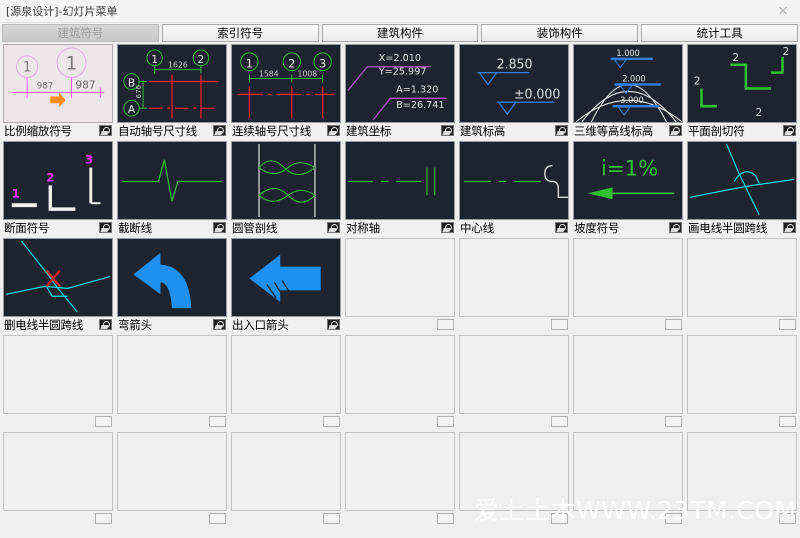 The image size is (800, 538). I want to click on tab-1: 建筑符号, so click(80, 33).